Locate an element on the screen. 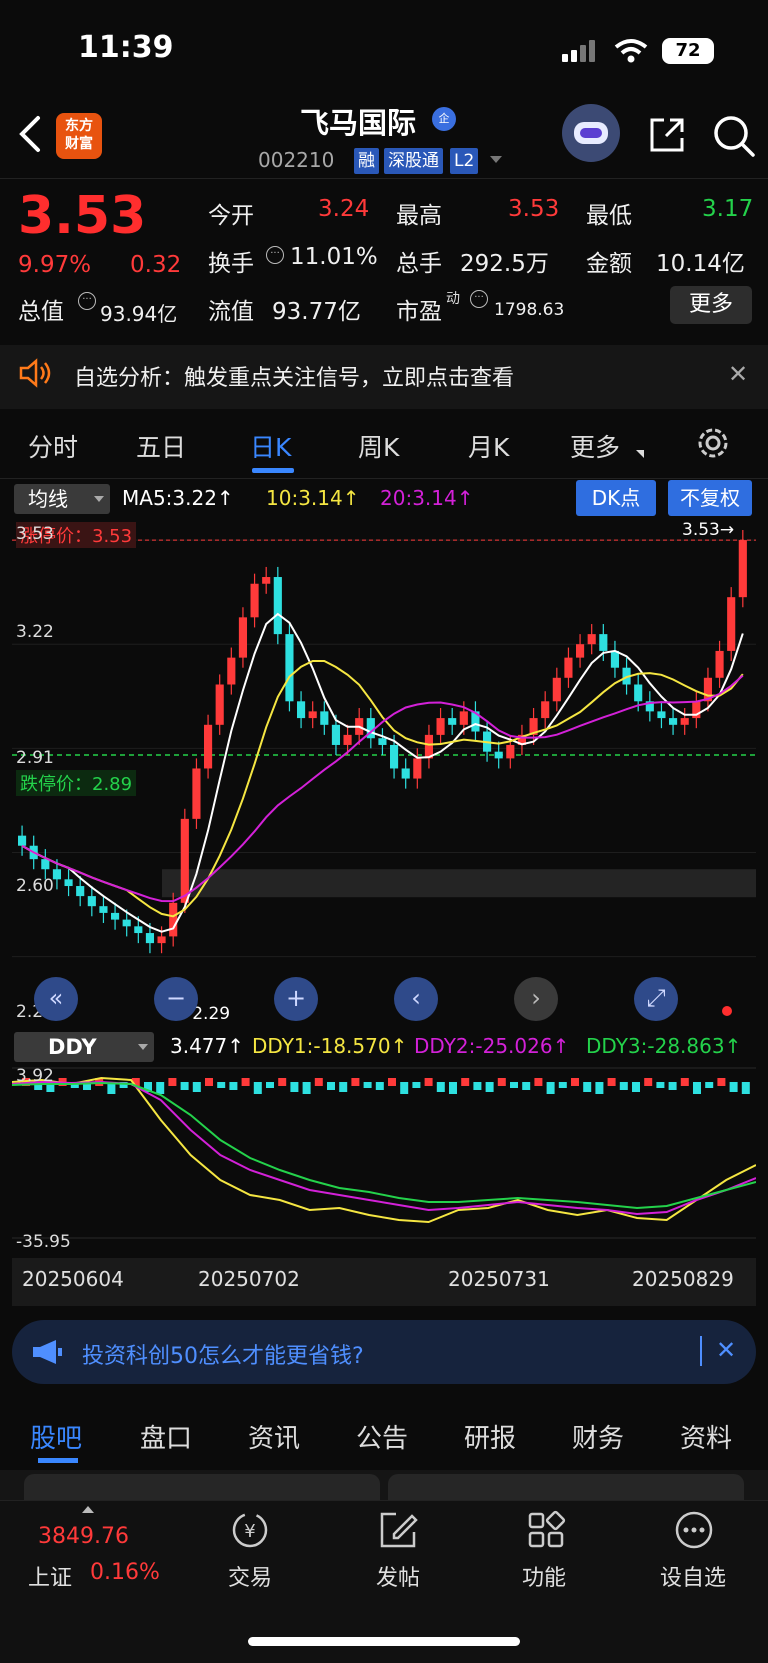 This screenshot has width=768, height=1663. ma10-legend: 10:3.14↑ is located at coordinates (313, 498).